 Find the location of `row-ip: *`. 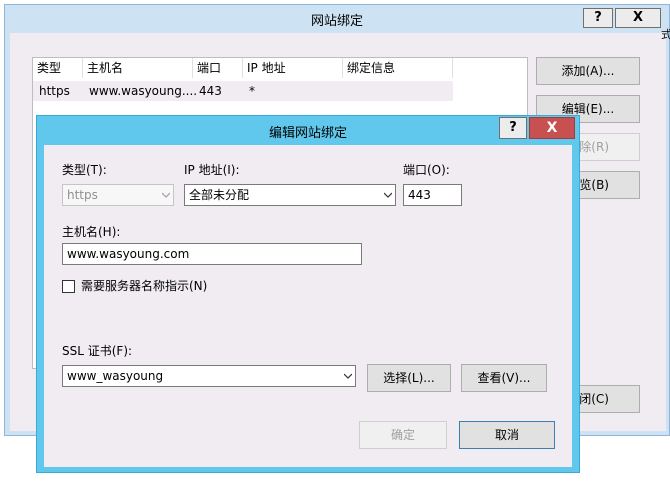

row-ip: * is located at coordinates (252, 91).